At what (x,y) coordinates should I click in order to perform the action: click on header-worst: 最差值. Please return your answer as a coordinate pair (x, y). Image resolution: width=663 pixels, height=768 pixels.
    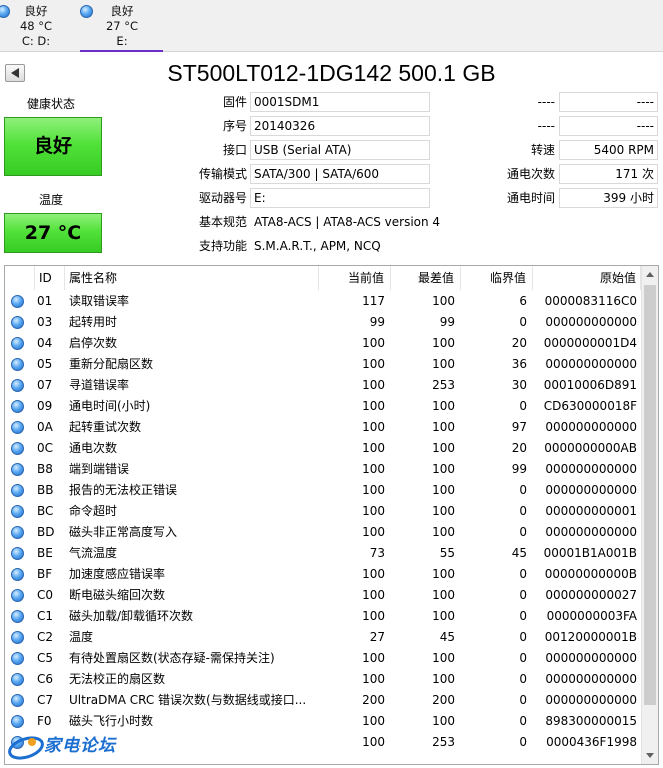
    Looking at the image, I should click on (426, 278).